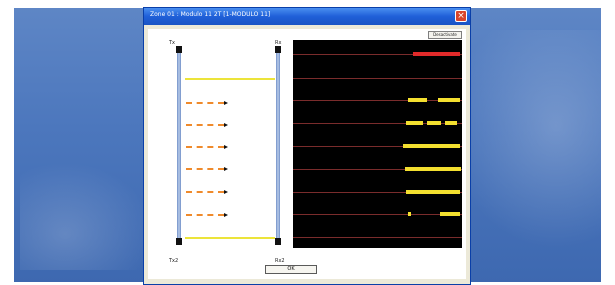 The width and height of the screenshot is (615, 285). What do you see at coordinates (280, 261) in the screenshot?
I see `rx2-label: Rx2` at bounding box center [280, 261].